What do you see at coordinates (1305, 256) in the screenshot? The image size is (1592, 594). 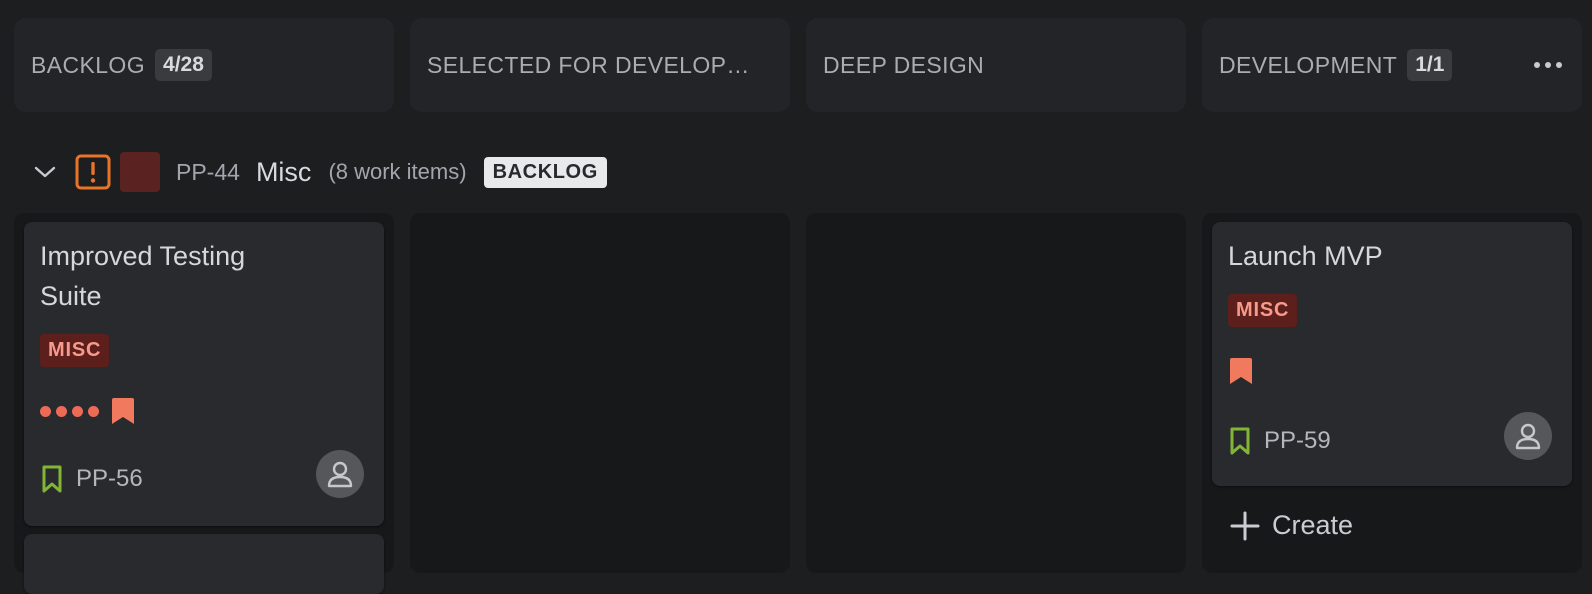 I see `card-title: Launch MVP` at bounding box center [1305, 256].